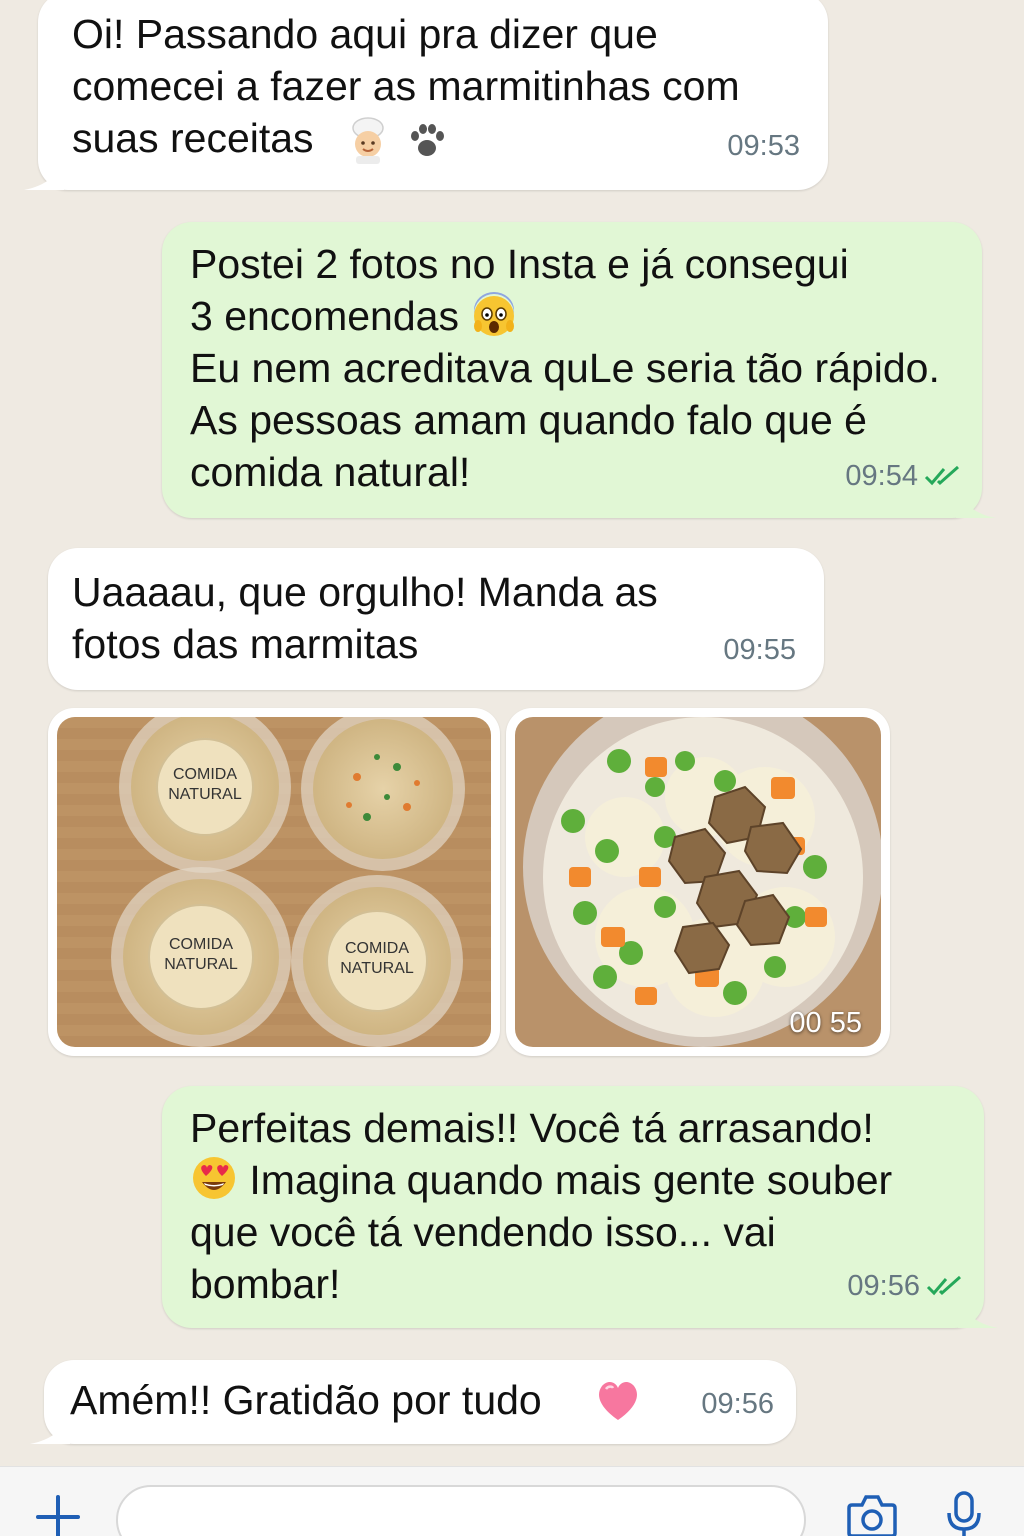  I want to click on container-bottom-left: COMIDA NATURAL, so click(201, 957).